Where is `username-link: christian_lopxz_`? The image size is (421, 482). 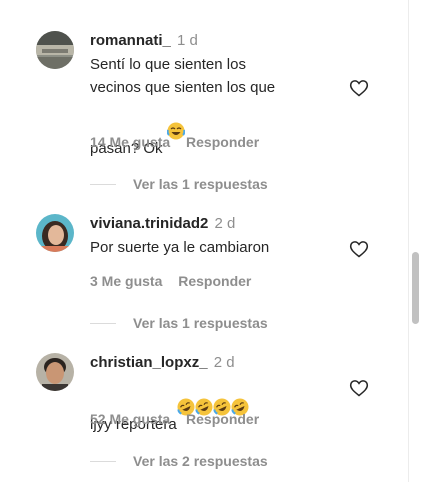
username-link: christian_lopxz_ is located at coordinates (149, 362).